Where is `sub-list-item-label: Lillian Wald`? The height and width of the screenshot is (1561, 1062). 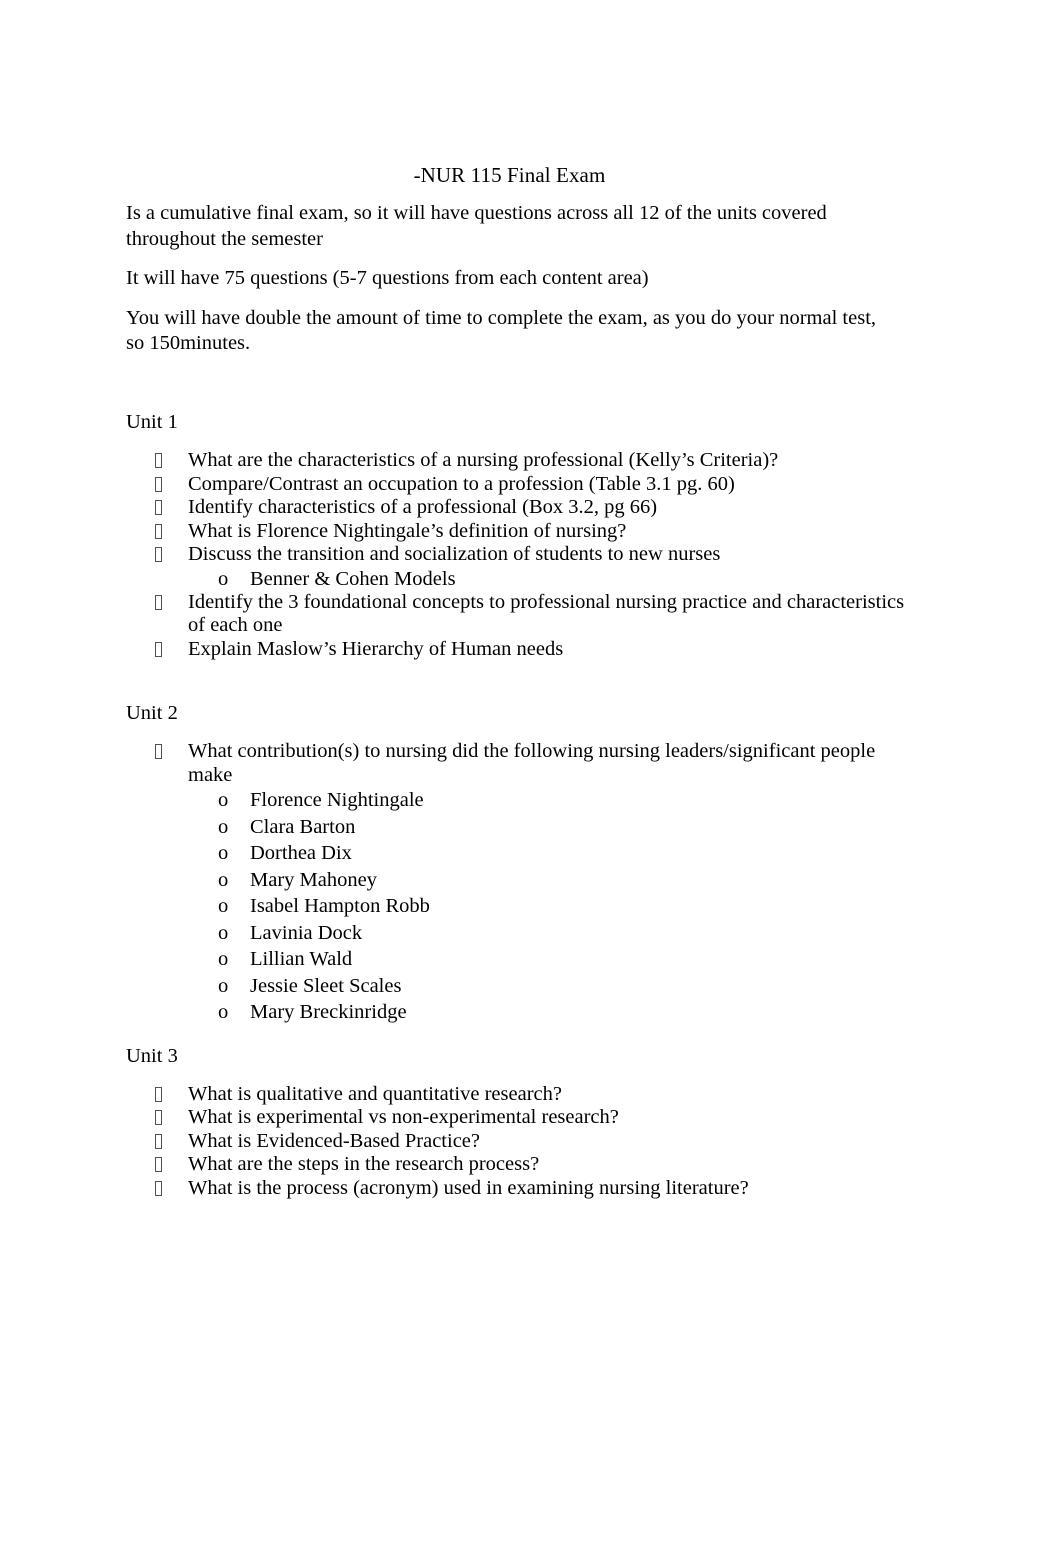
sub-list-item-label: Lillian Wald is located at coordinates (301, 959).